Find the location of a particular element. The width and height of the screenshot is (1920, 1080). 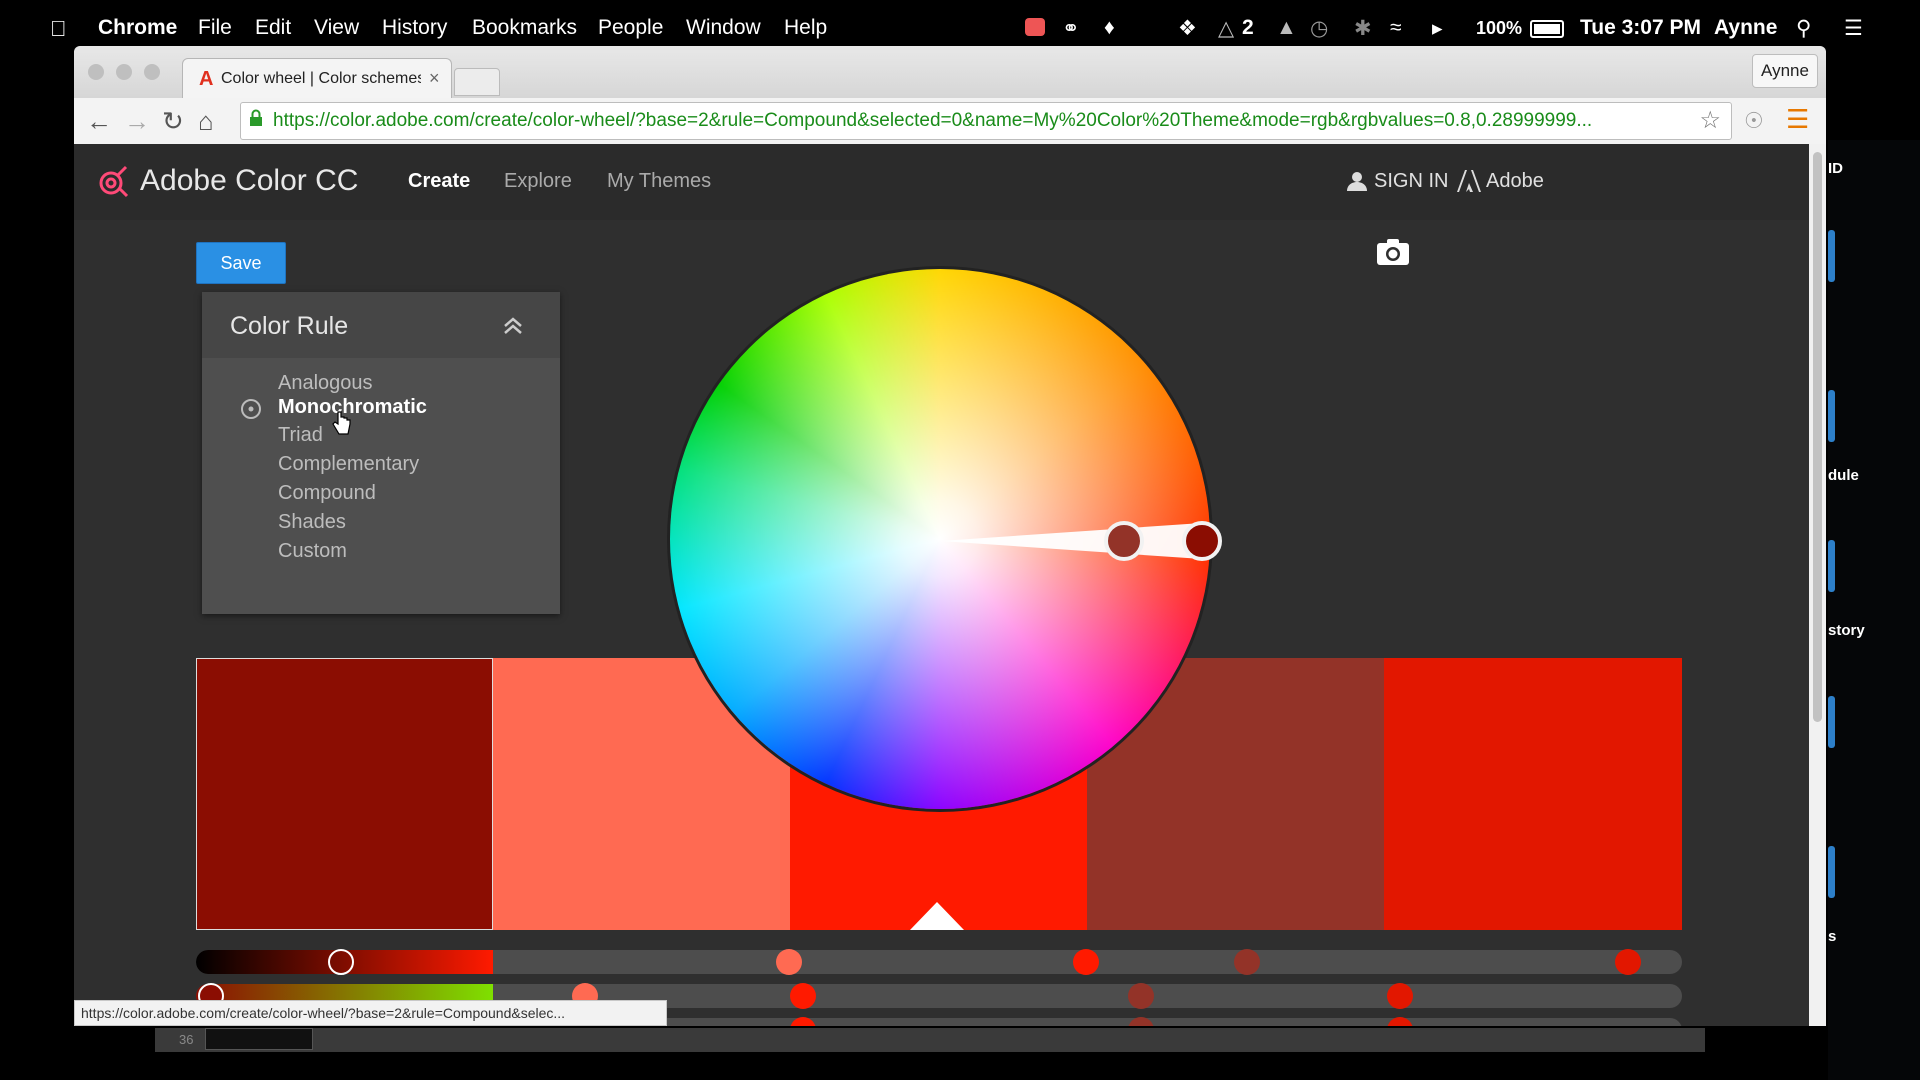

rule-option-complementary: Complementary is located at coordinates (348, 464).